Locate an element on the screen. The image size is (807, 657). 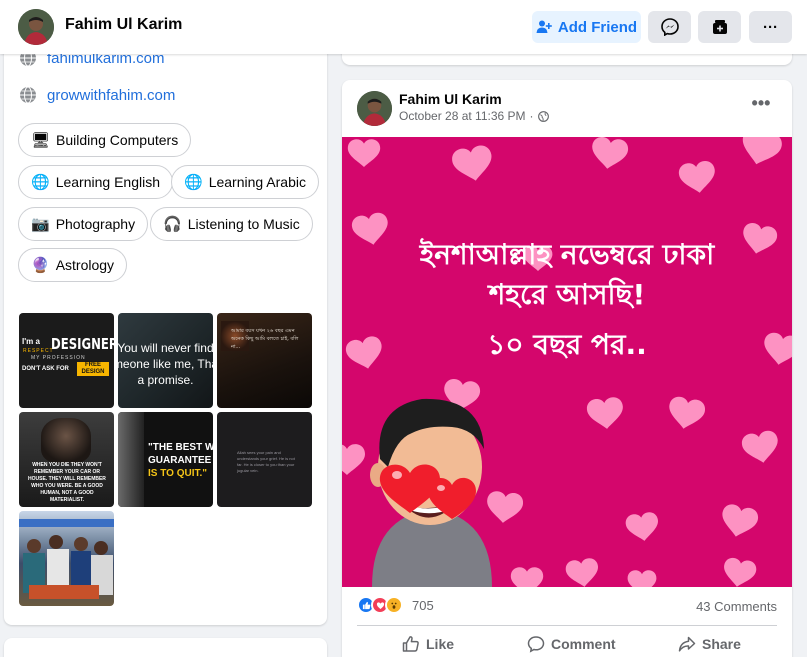
photo-text: IS TO QUIT." is located at coordinates (178, 473).